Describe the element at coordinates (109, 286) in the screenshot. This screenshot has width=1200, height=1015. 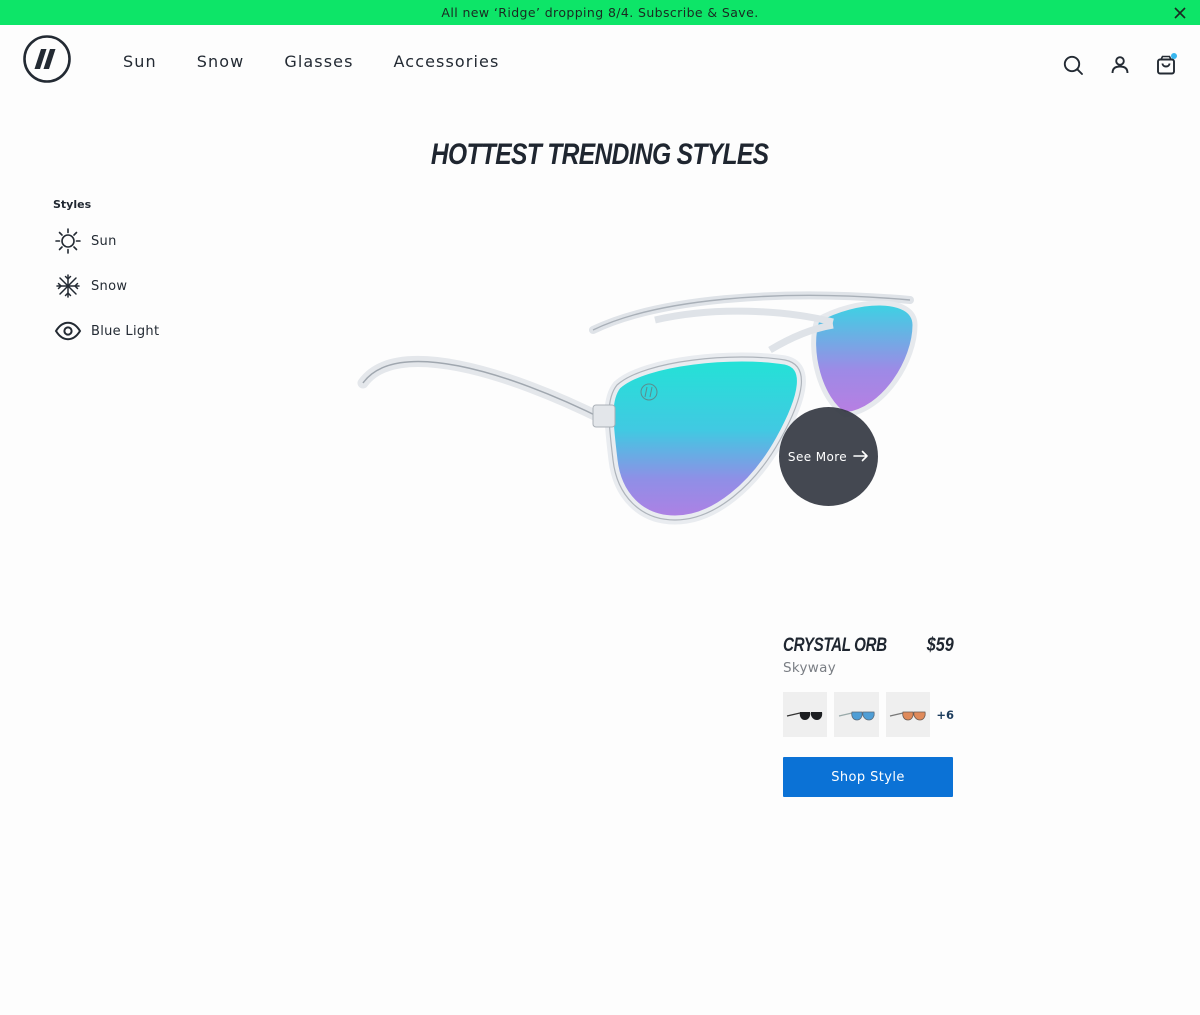
I see `sidebar-item-label: Snow` at that location.